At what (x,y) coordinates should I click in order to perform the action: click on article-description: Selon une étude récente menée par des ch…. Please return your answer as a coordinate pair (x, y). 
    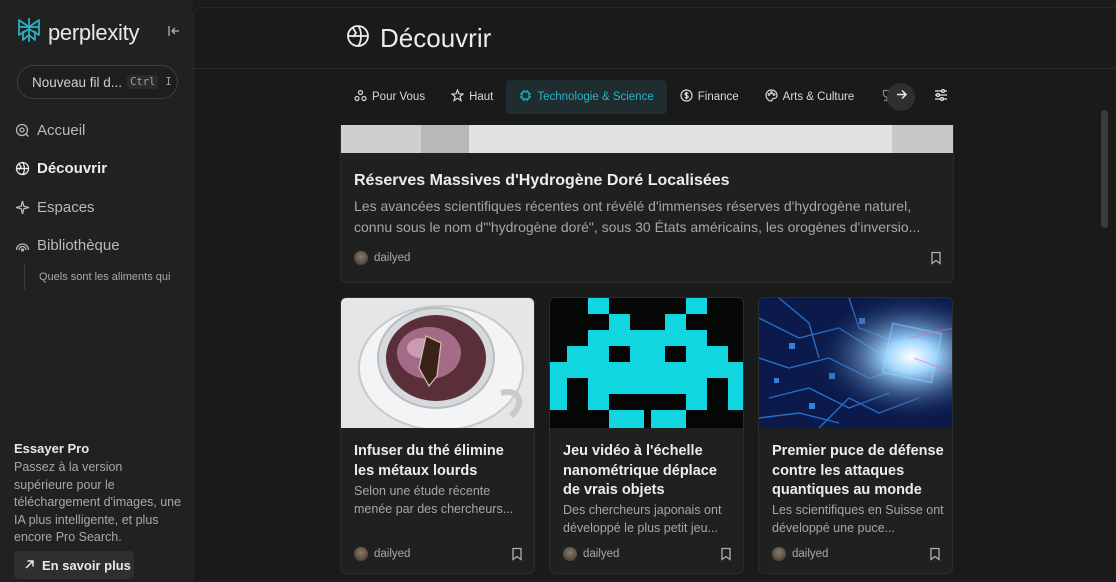
    Looking at the image, I should click on (434, 500).